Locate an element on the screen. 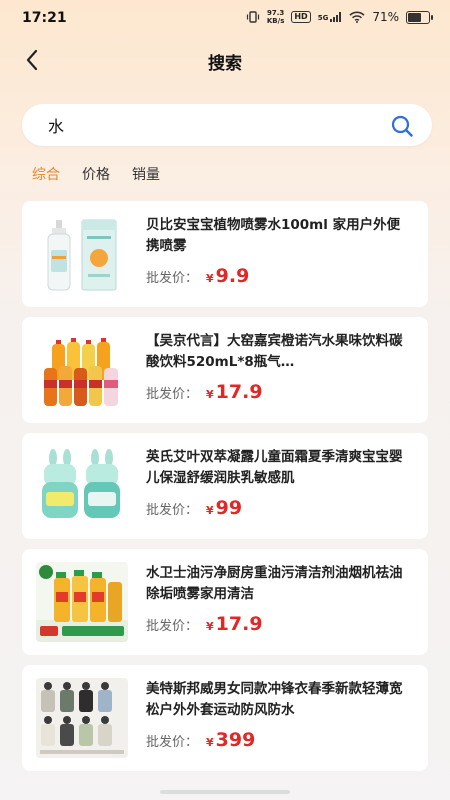 This screenshot has height=800, width=450. search-bar is located at coordinates (227, 125).